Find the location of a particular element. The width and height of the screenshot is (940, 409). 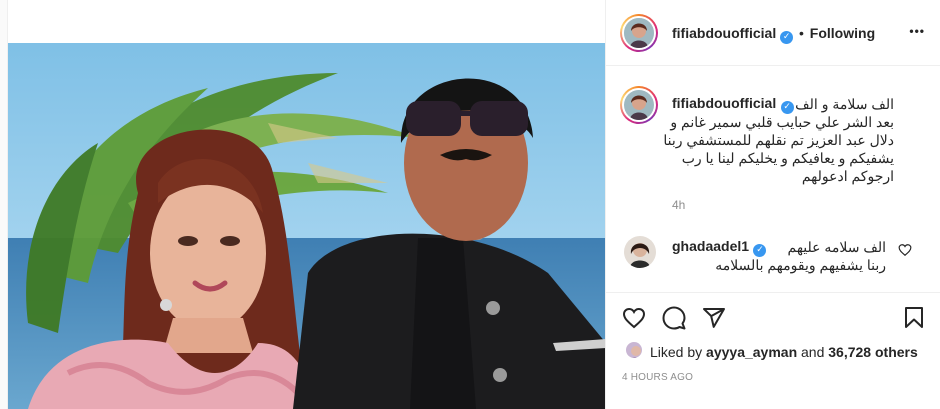

post-timestamp: 4 HOURS AGO is located at coordinates (657, 377).